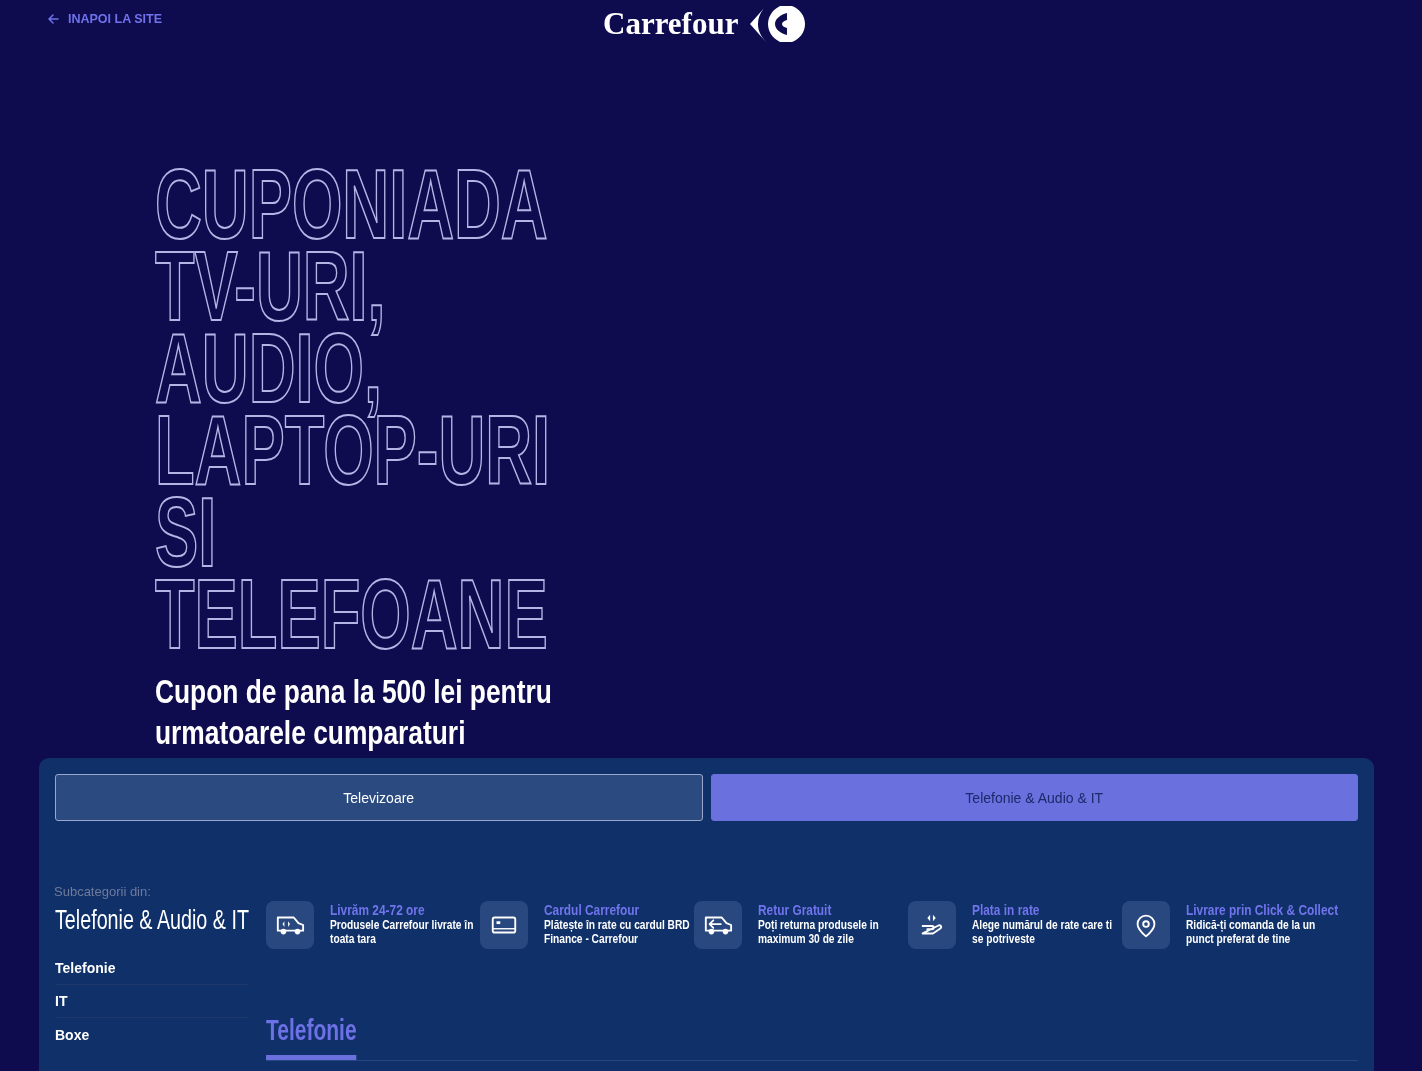  I want to click on card-icon, so click(504, 925).